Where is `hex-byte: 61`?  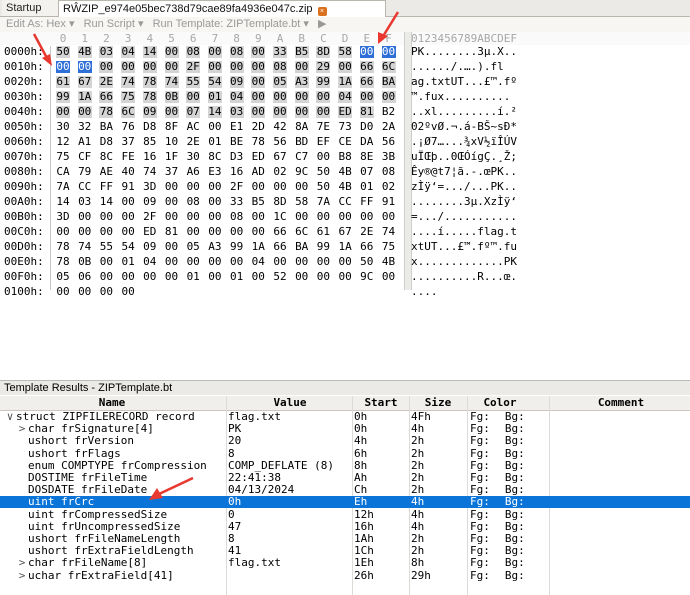 hex-byte: 61 is located at coordinates (323, 232).